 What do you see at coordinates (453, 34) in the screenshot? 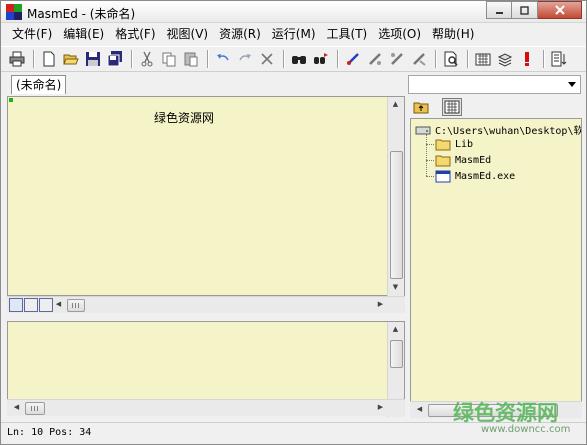
I see `menu-help: 帮助(H)` at bounding box center [453, 34].